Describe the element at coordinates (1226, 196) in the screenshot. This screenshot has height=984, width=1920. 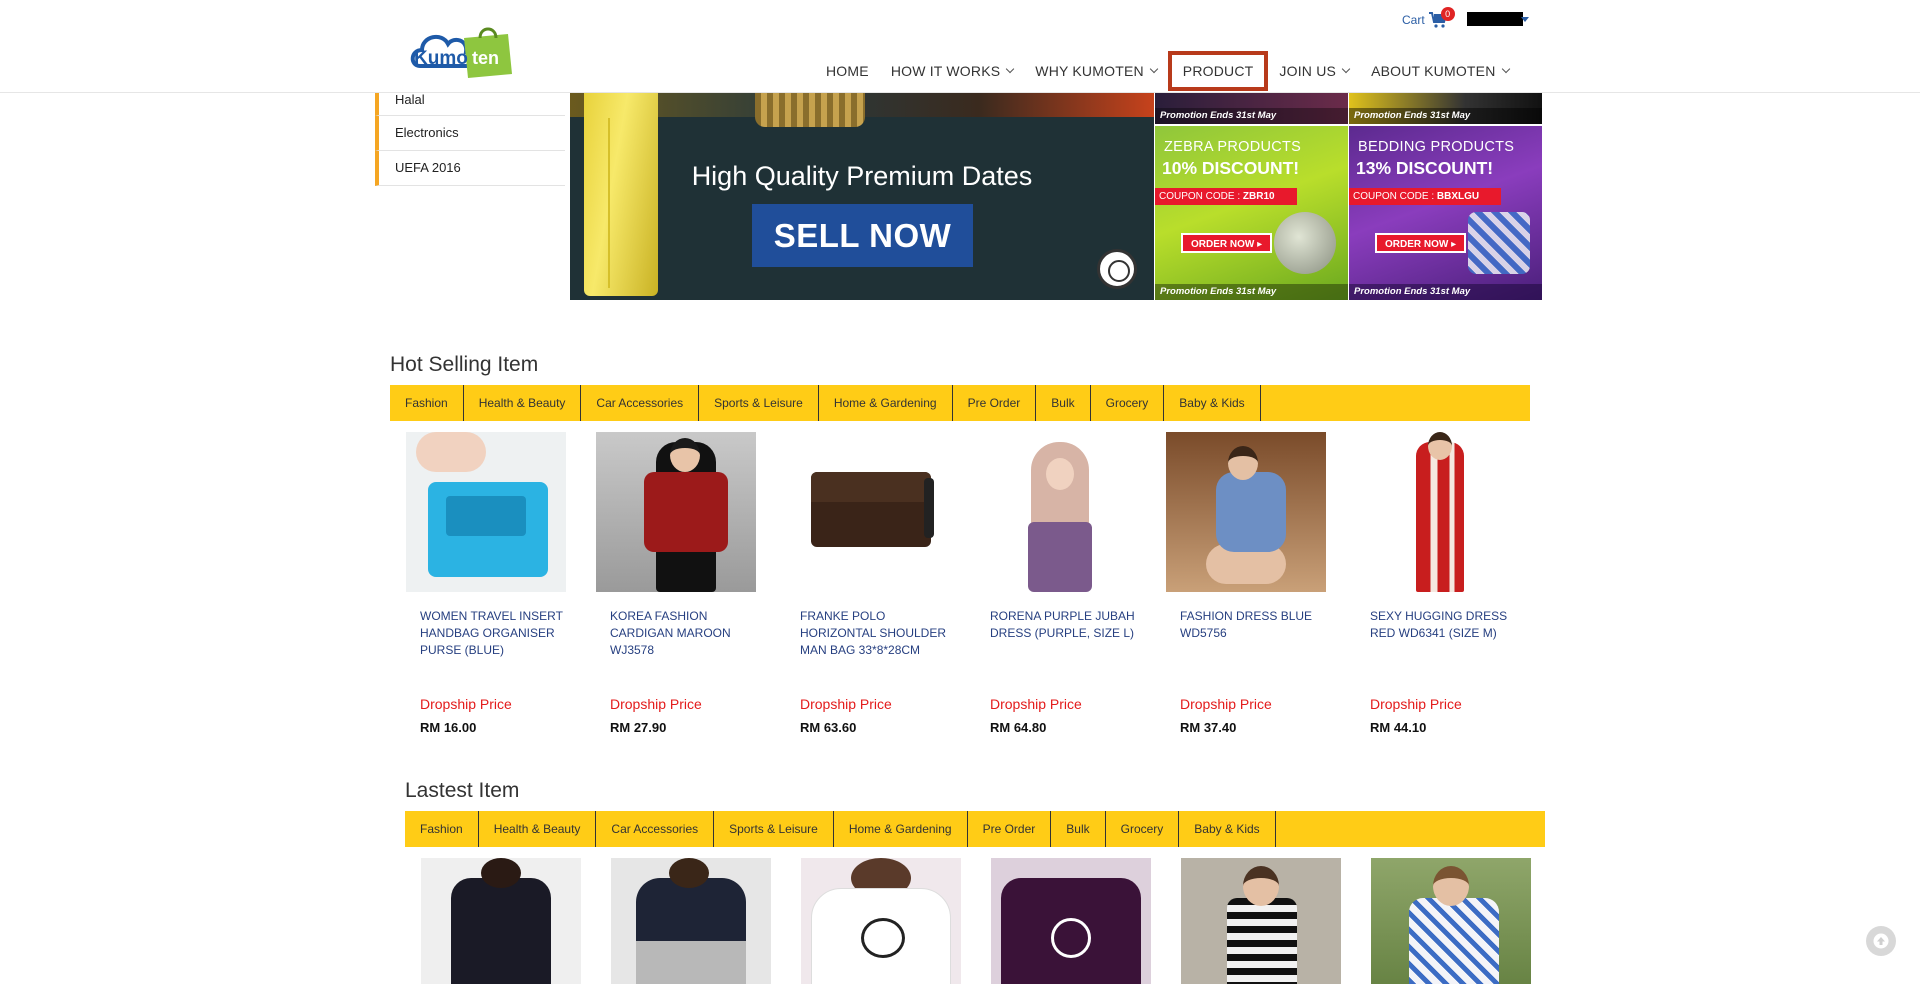
I see `coupon-code: COUPON CODE : ZBR10` at that location.